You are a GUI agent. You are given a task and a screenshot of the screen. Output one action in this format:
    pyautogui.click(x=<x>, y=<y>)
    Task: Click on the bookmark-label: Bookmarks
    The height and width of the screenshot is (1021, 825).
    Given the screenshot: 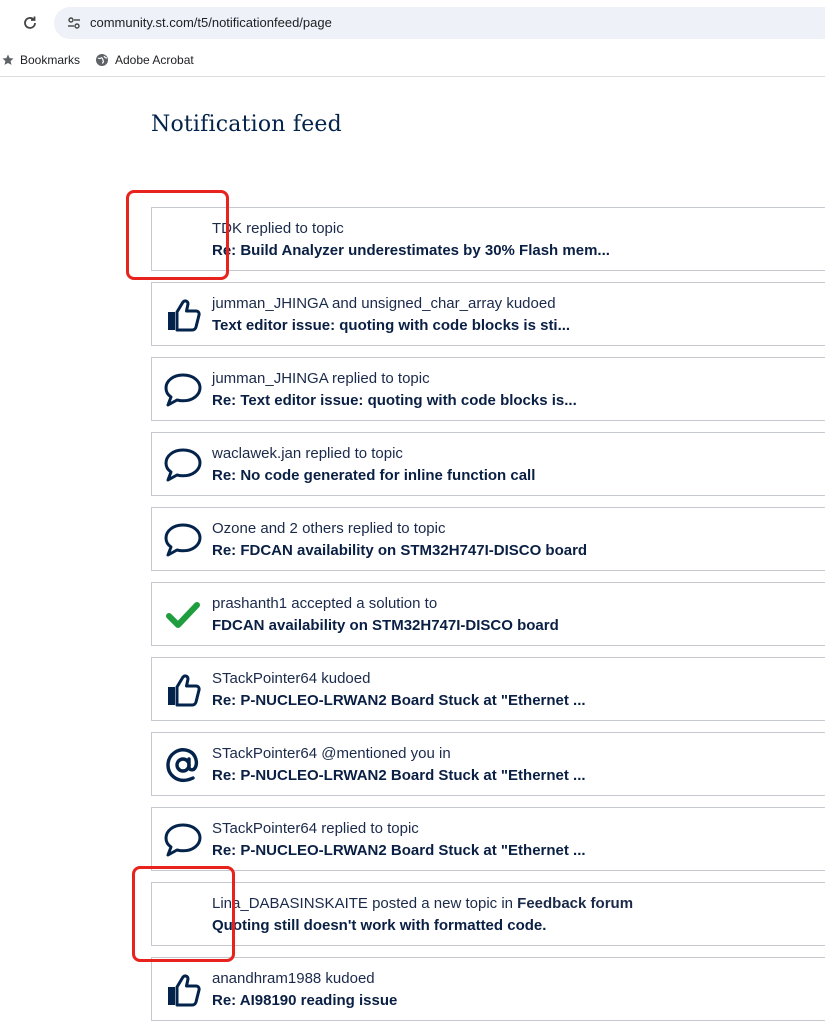 What is the action you would take?
    pyautogui.click(x=50, y=60)
    